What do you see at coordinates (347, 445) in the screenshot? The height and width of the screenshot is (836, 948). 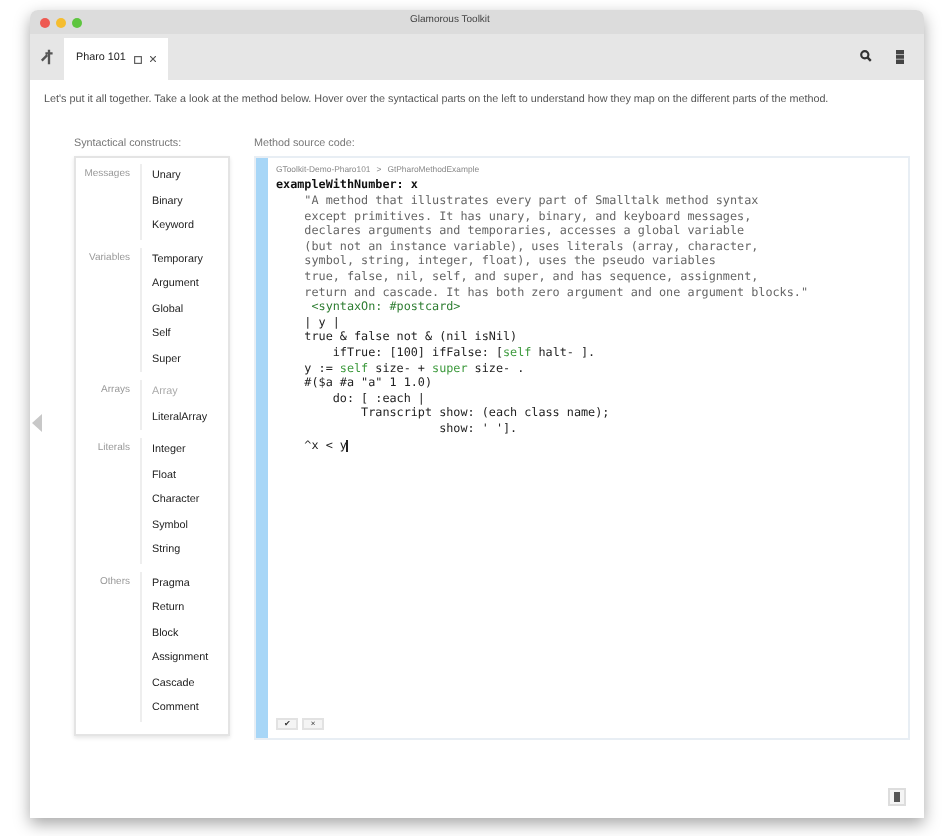 I see `text-cursor` at bounding box center [347, 445].